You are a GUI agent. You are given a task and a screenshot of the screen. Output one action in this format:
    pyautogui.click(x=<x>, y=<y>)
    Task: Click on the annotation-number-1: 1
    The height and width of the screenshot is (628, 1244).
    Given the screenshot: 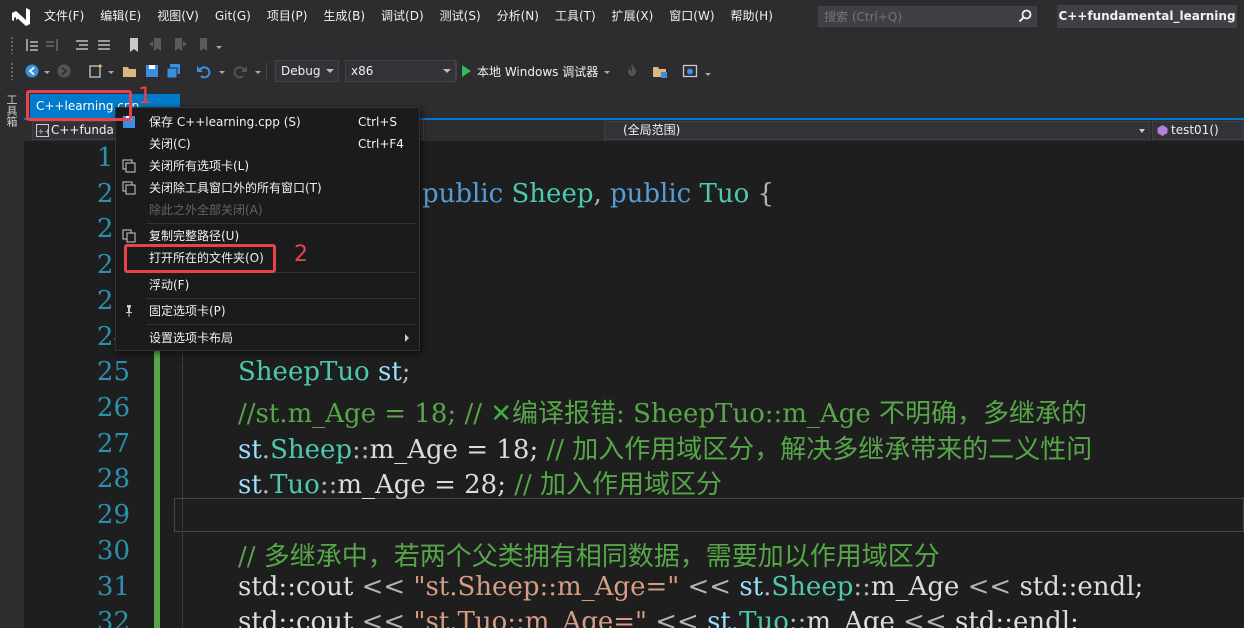 What is the action you would take?
    pyautogui.click(x=145, y=96)
    